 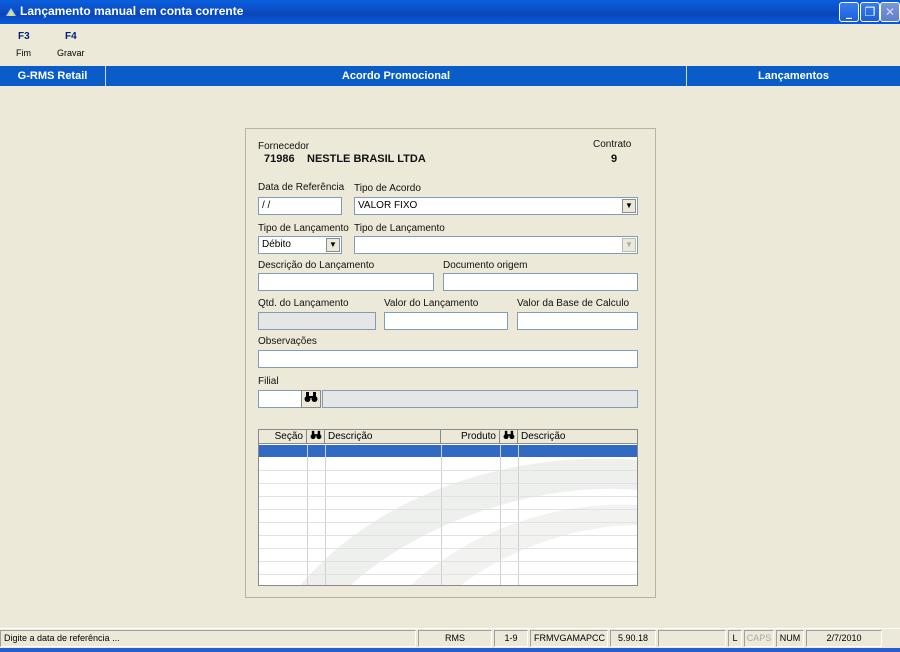 I want to click on base-label: Valor da Base de Calculo, so click(x=573, y=303).